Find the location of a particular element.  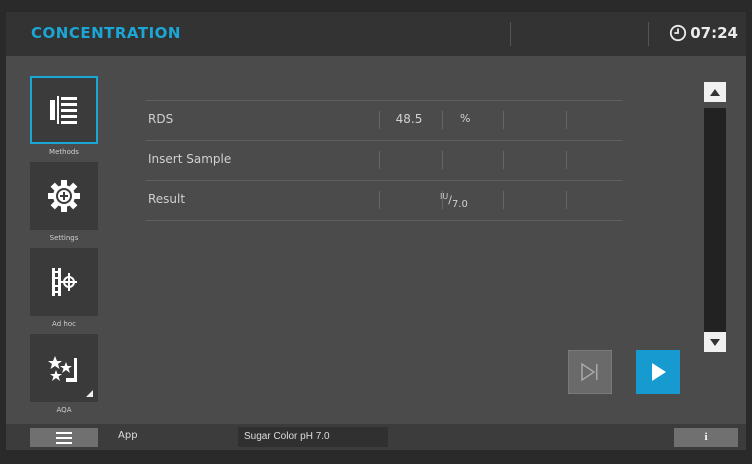

table-row: Insert Sample is located at coordinates (384, 160).